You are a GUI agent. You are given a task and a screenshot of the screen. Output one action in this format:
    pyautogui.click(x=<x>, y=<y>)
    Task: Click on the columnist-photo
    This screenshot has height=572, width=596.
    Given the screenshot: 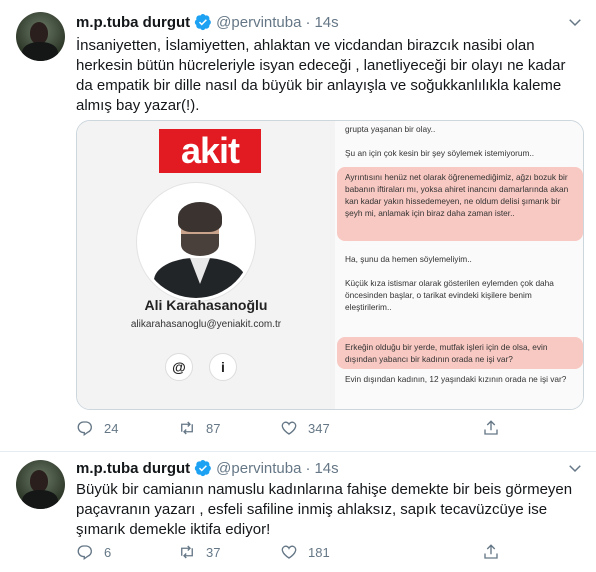 What is the action you would take?
    pyautogui.click(x=196, y=242)
    